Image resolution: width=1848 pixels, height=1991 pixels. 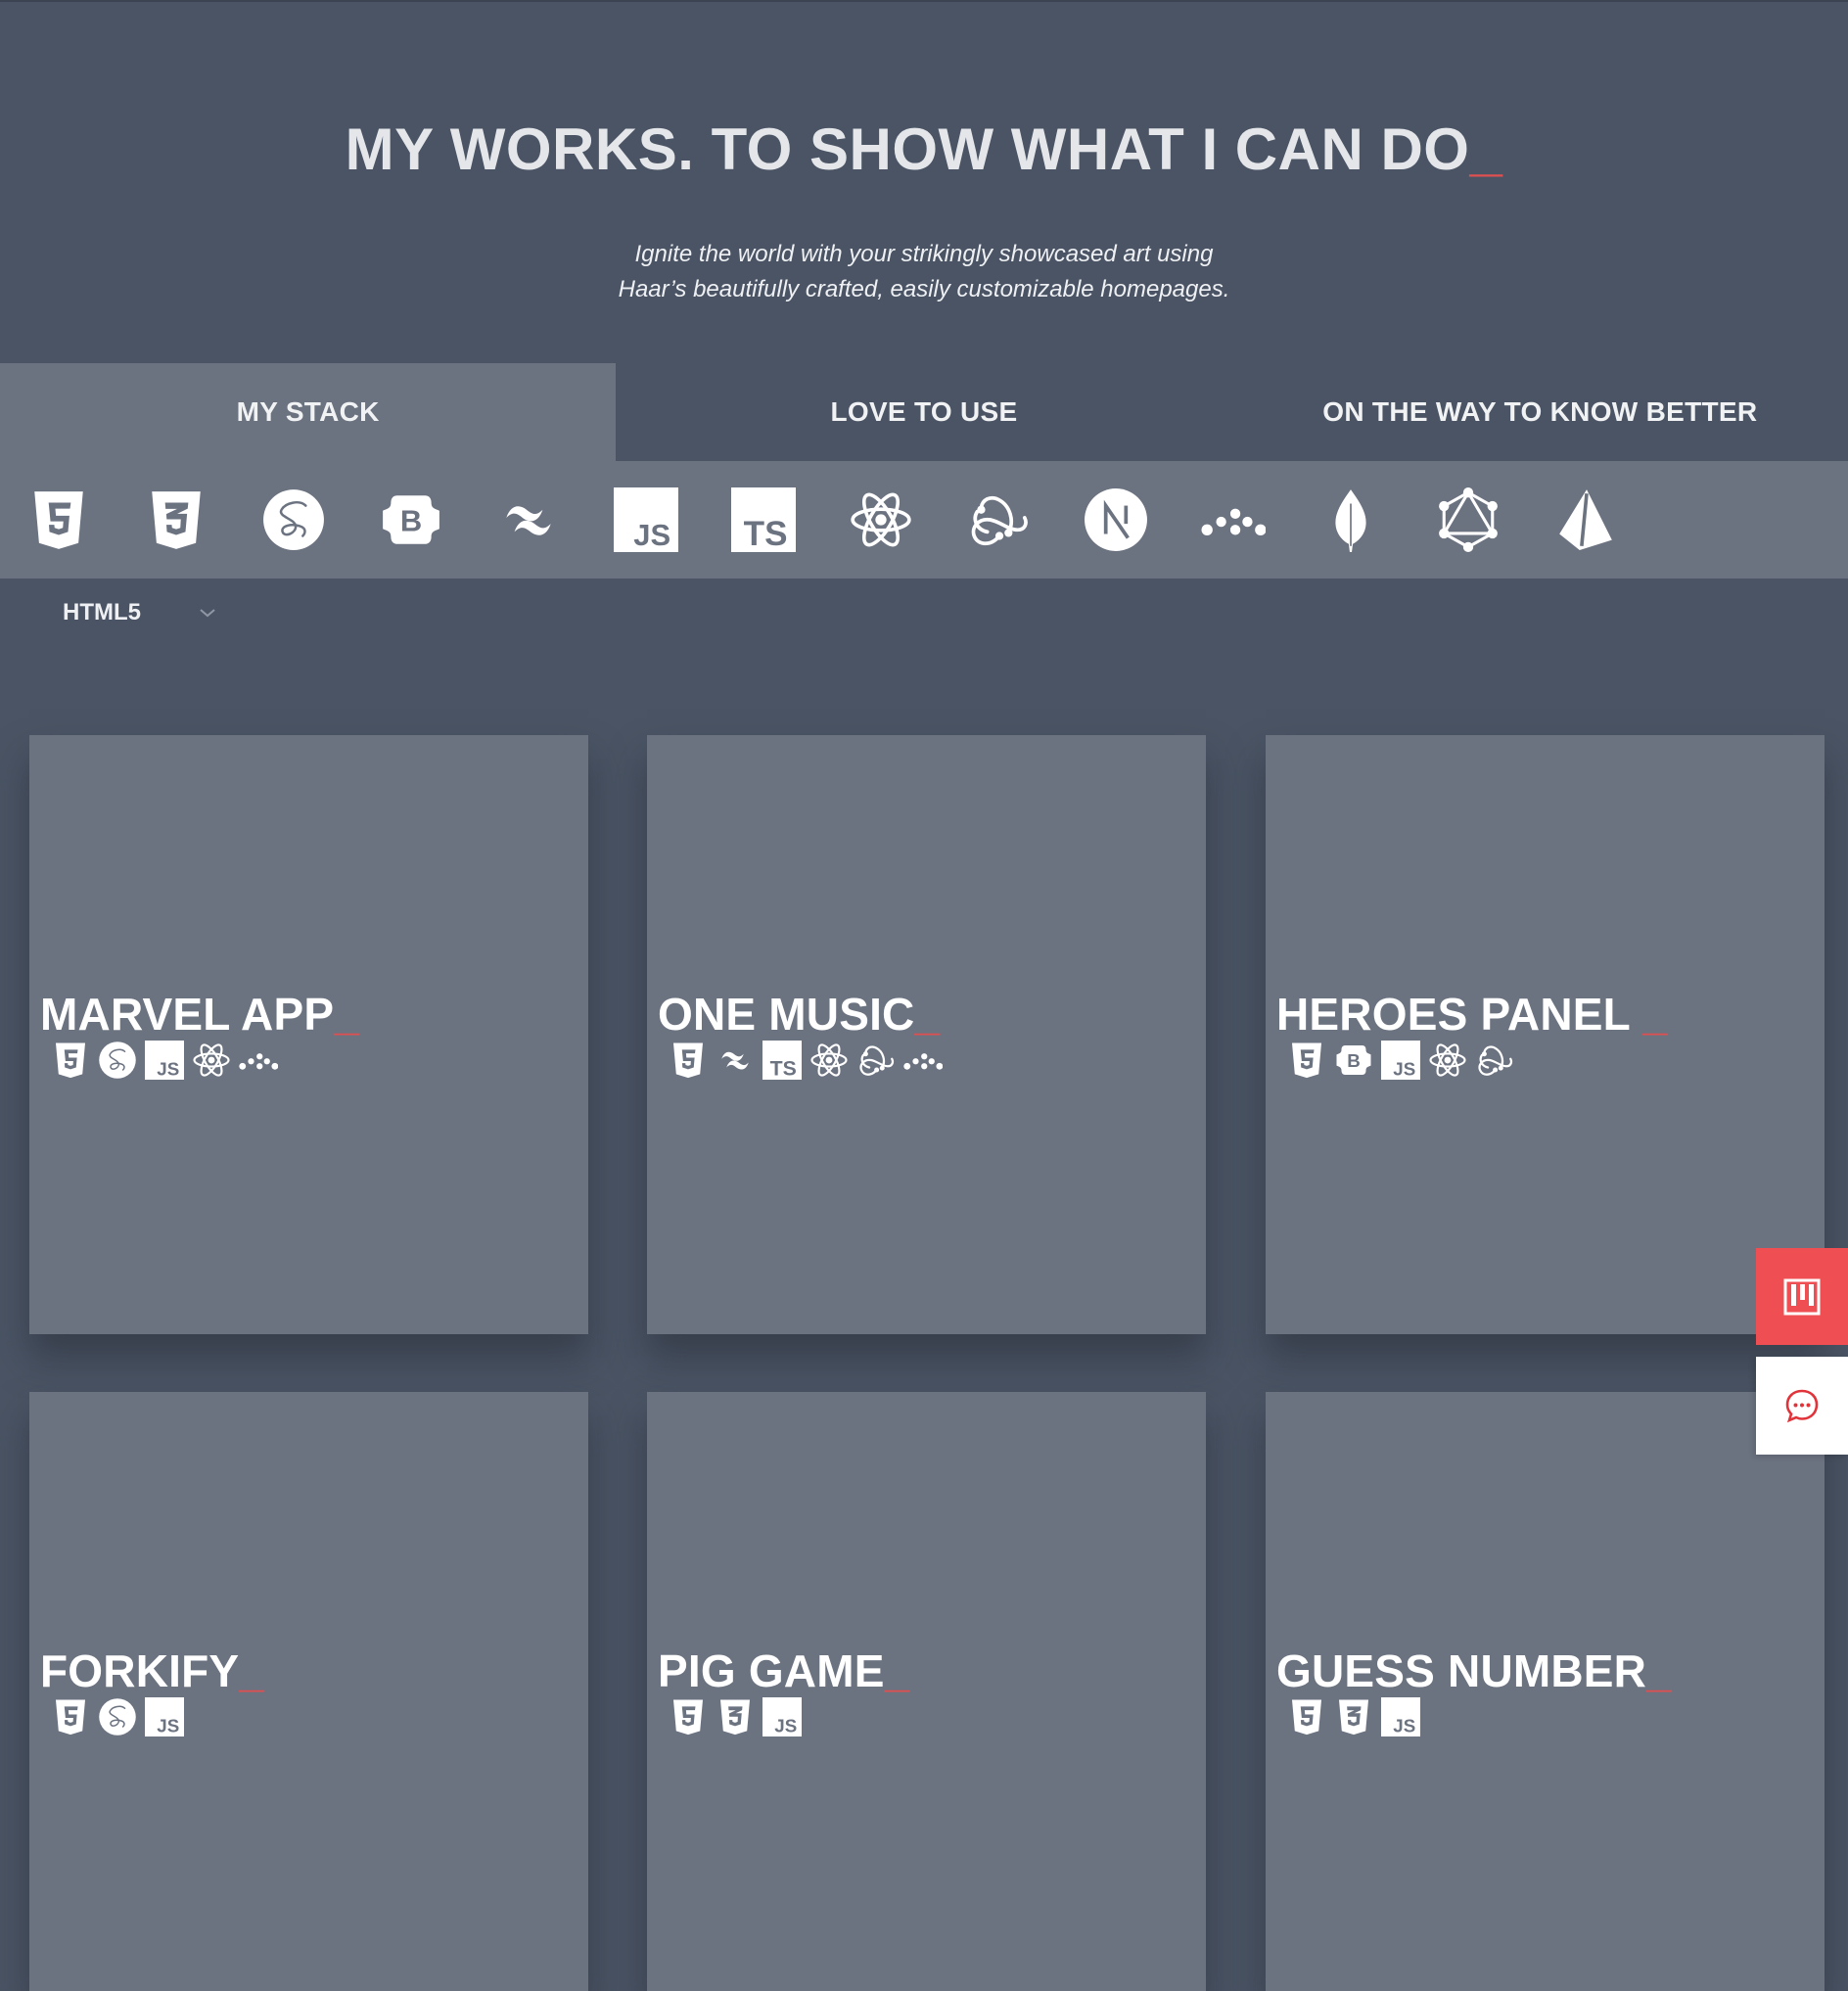 I want to click on project-card: HEROES PANEL _ B JS, so click(x=1545, y=1034).